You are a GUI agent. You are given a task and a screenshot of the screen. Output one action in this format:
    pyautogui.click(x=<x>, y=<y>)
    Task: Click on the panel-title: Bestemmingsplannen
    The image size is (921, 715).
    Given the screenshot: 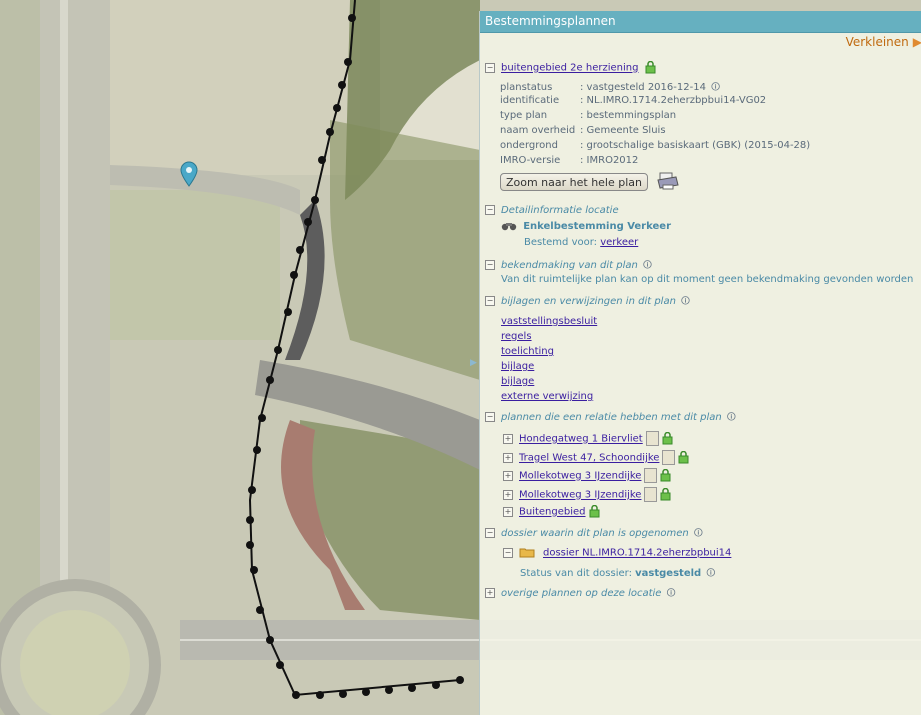 What is the action you would take?
    pyautogui.click(x=700, y=22)
    